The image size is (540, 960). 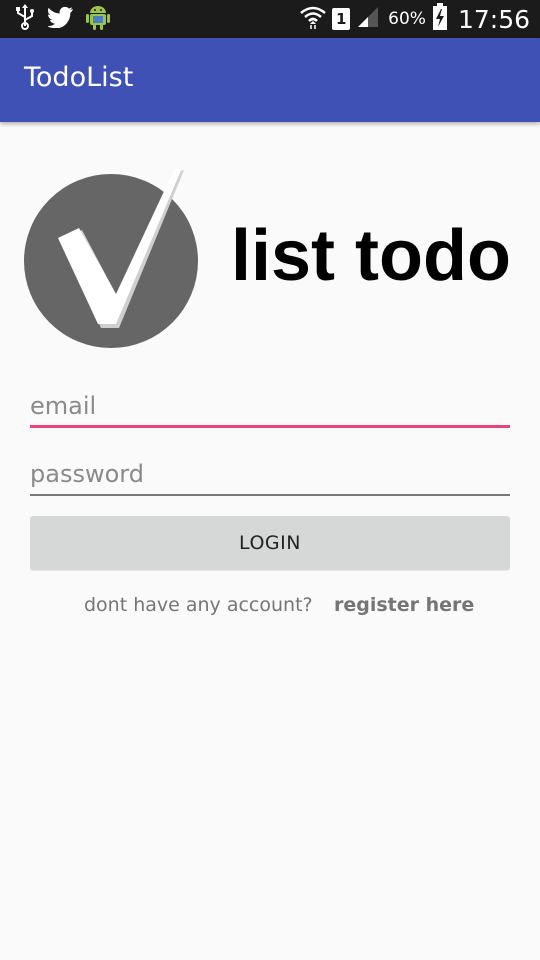 I want to click on register-link: register here, so click(x=404, y=605).